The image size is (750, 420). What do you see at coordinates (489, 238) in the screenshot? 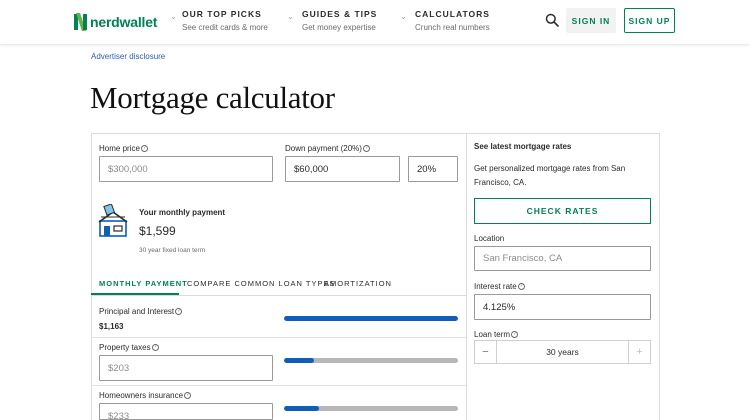
I see `location-label: Location` at bounding box center [489, 238].